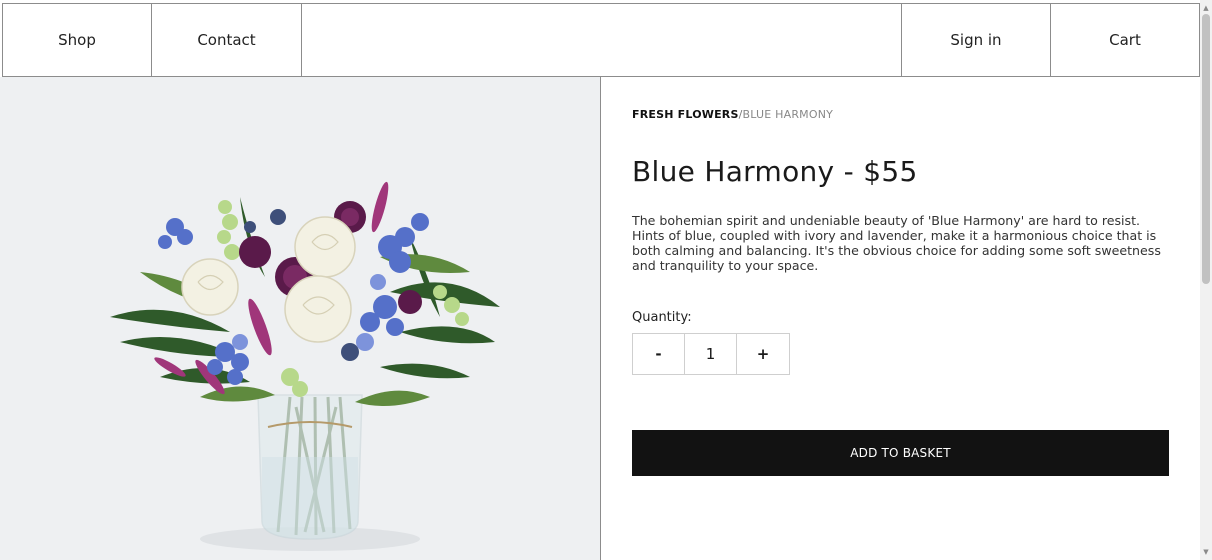  I want to click on nav-signin-link: Sign in, so click(975, 40).